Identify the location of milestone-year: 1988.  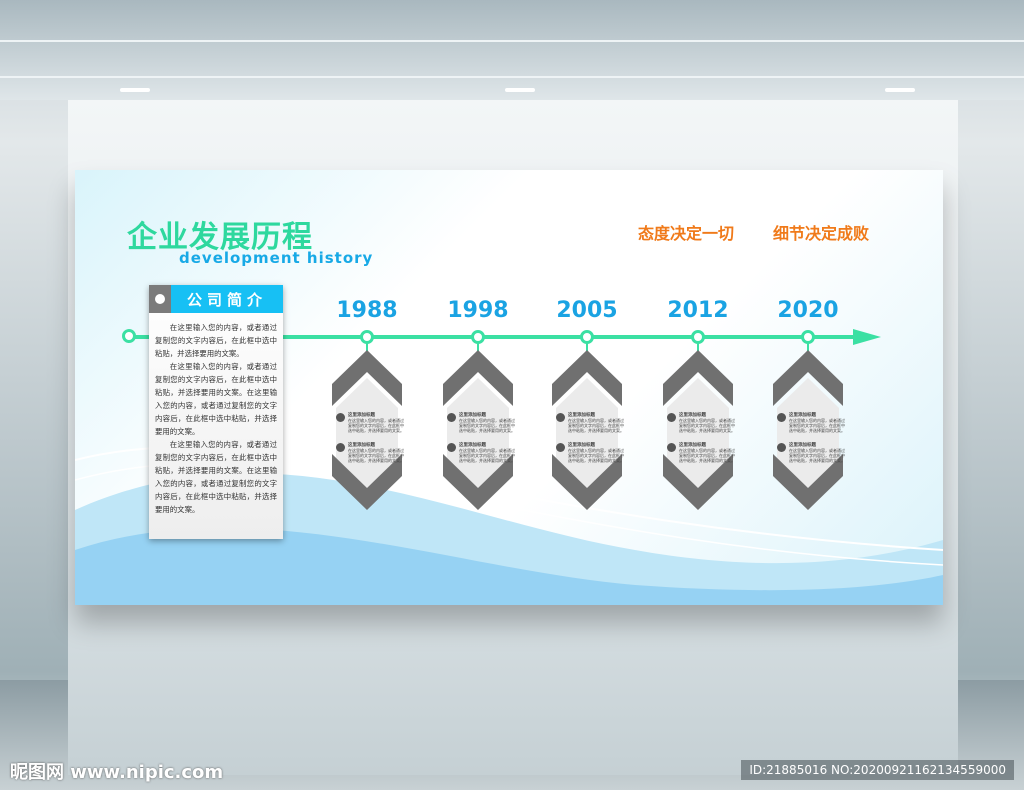
(367, 310).